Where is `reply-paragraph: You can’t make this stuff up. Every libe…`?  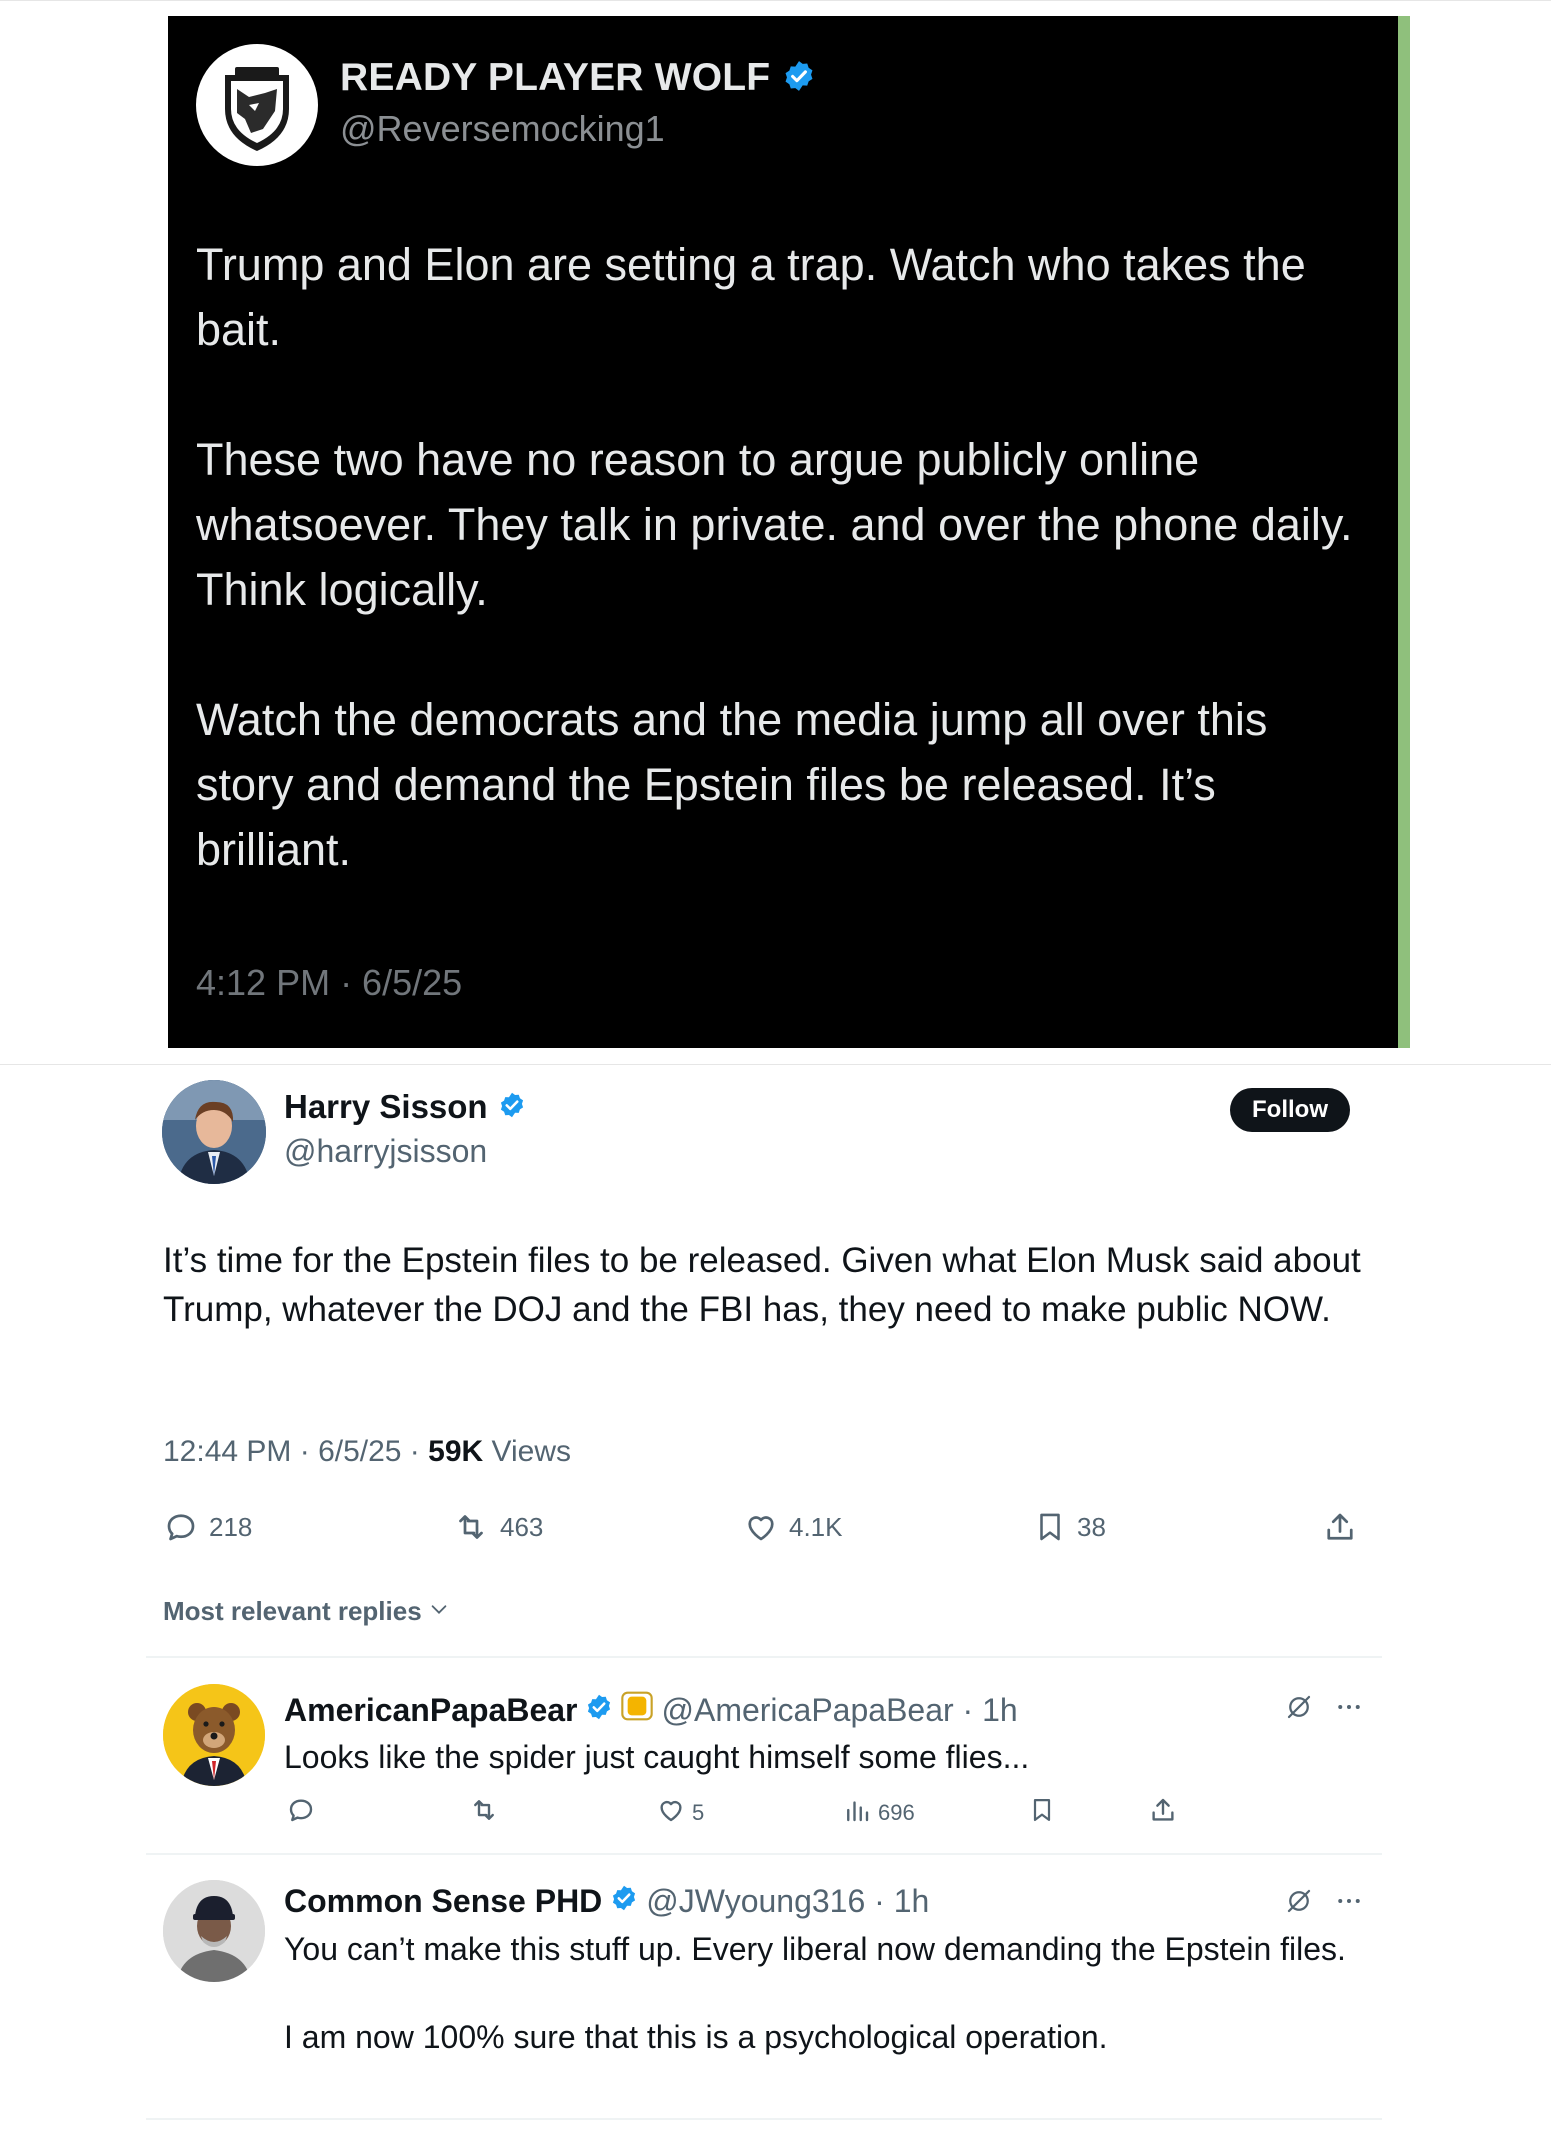 reply-paragraph: You can’t make this stuff up. Every libe… is located at coordinates (815, 1949).